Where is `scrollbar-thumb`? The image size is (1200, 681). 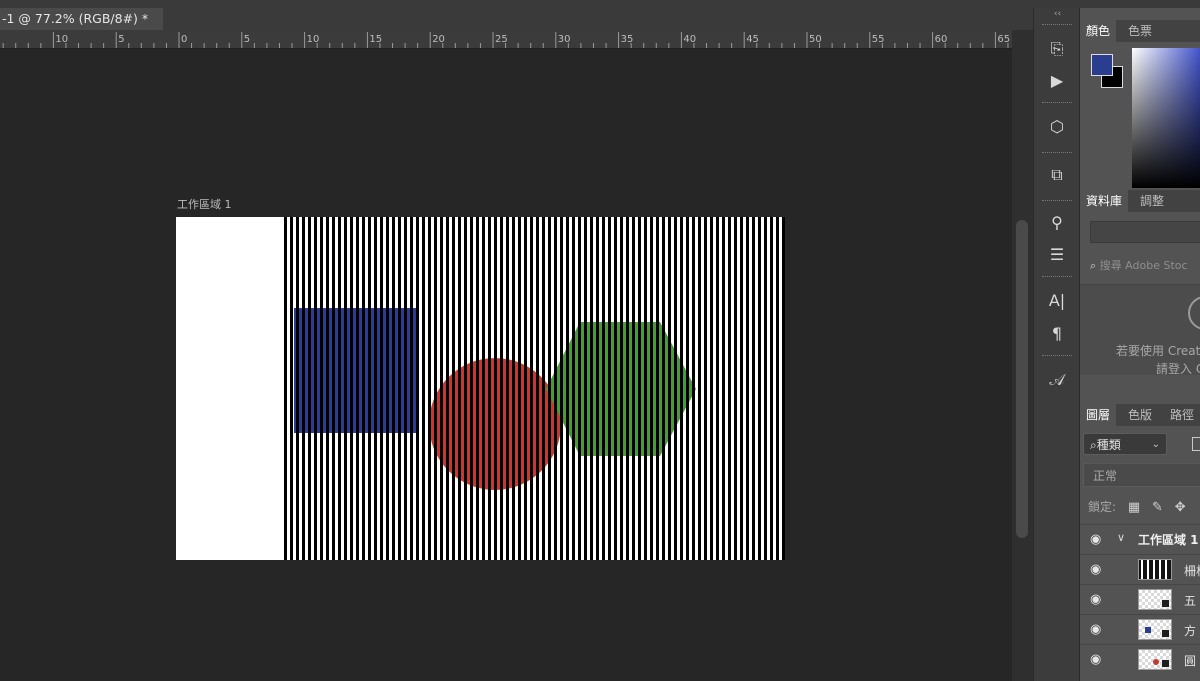
scrollbar-thumb is located at coordinates (1022, 379).